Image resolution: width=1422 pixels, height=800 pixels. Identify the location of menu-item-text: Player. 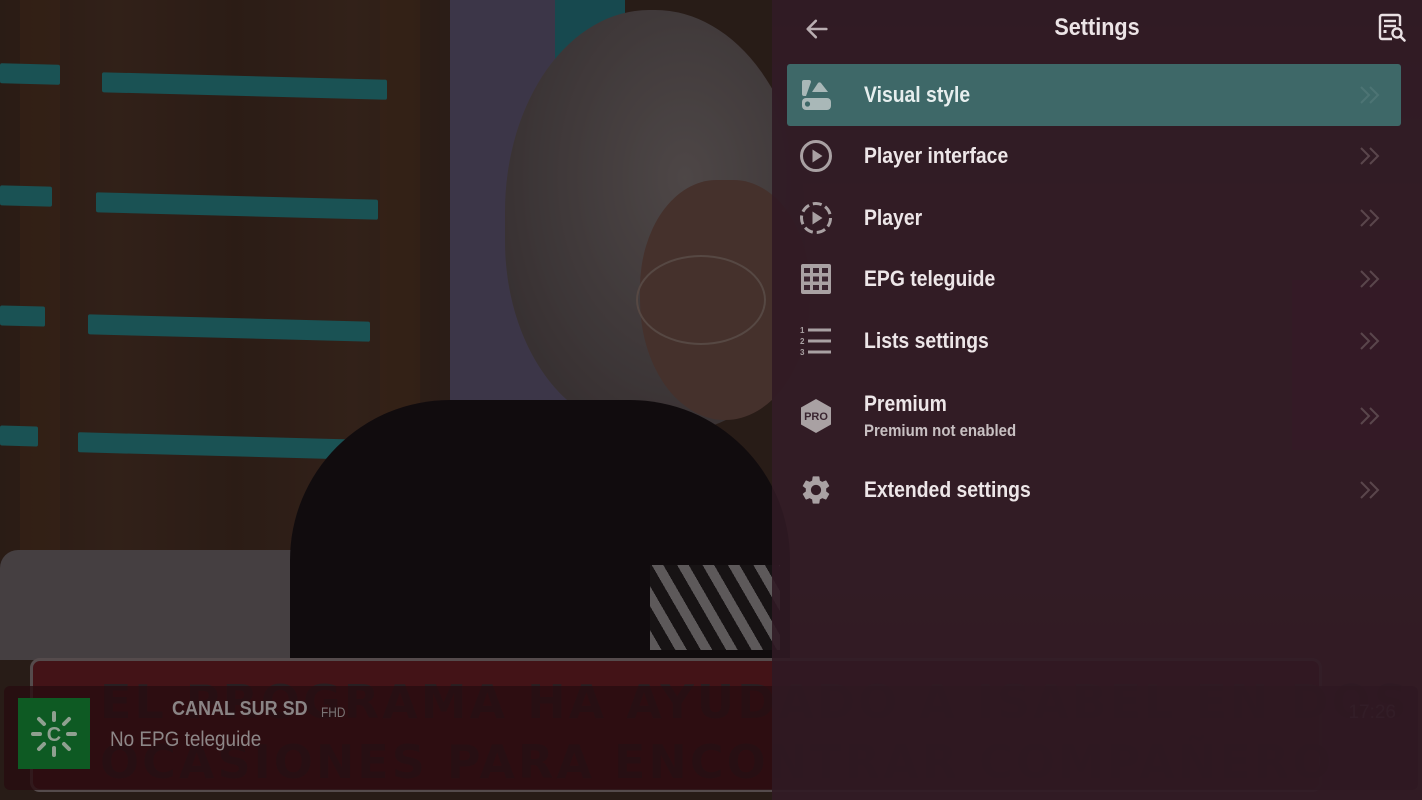
(897, 218).